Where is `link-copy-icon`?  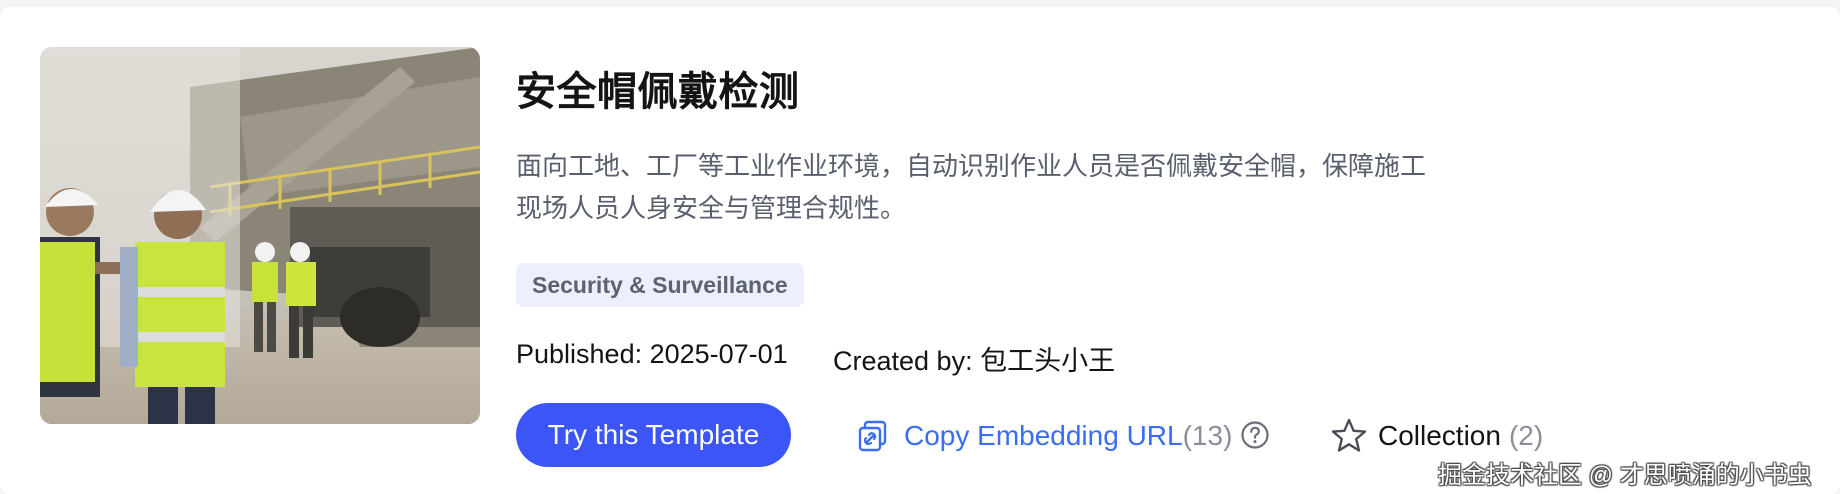 link-copy-icon is located at coordinates (872, 436).